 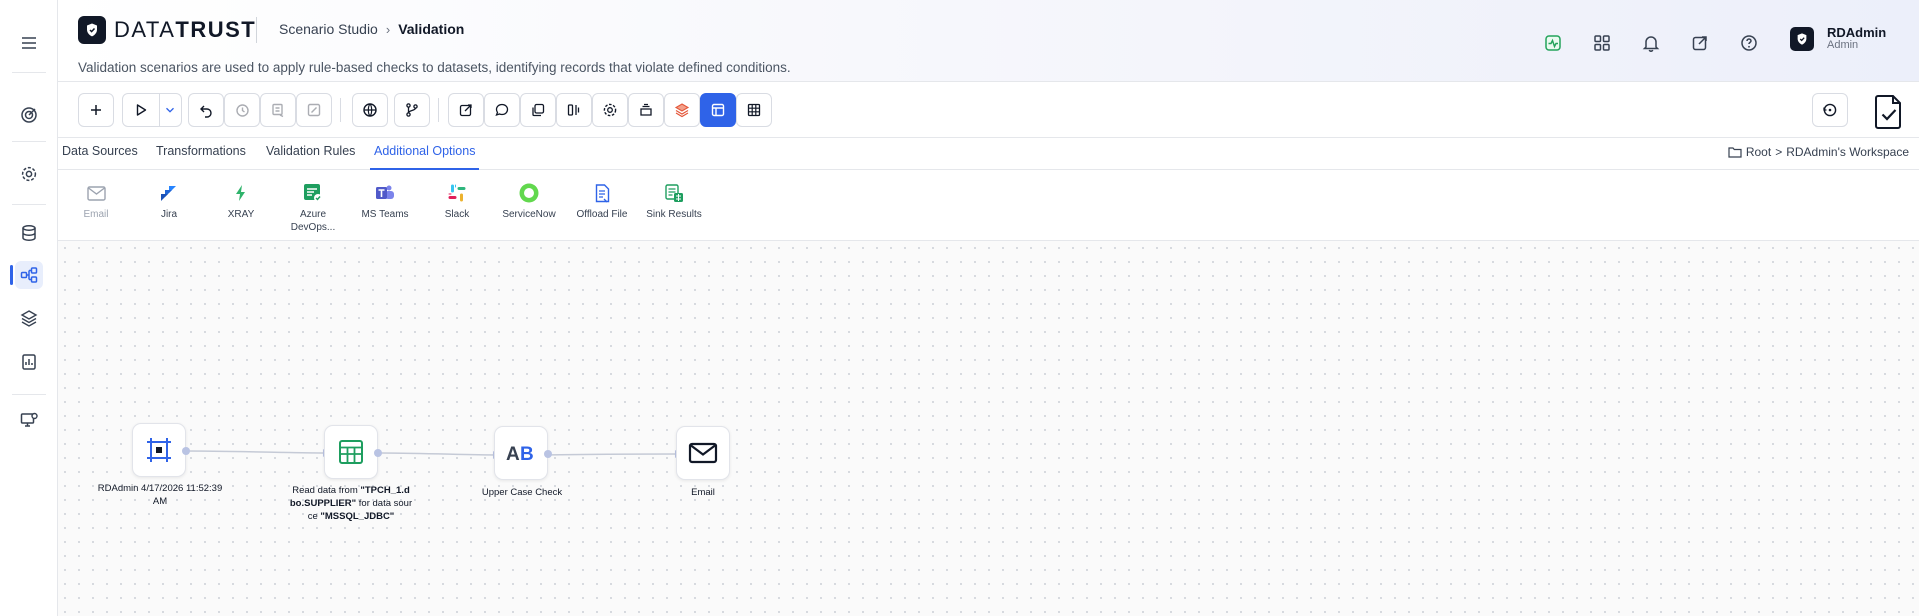 What do you see at coordinates (29, 318) in the screenshot?
I see `layers-icon` at bounding box center [29, 318].